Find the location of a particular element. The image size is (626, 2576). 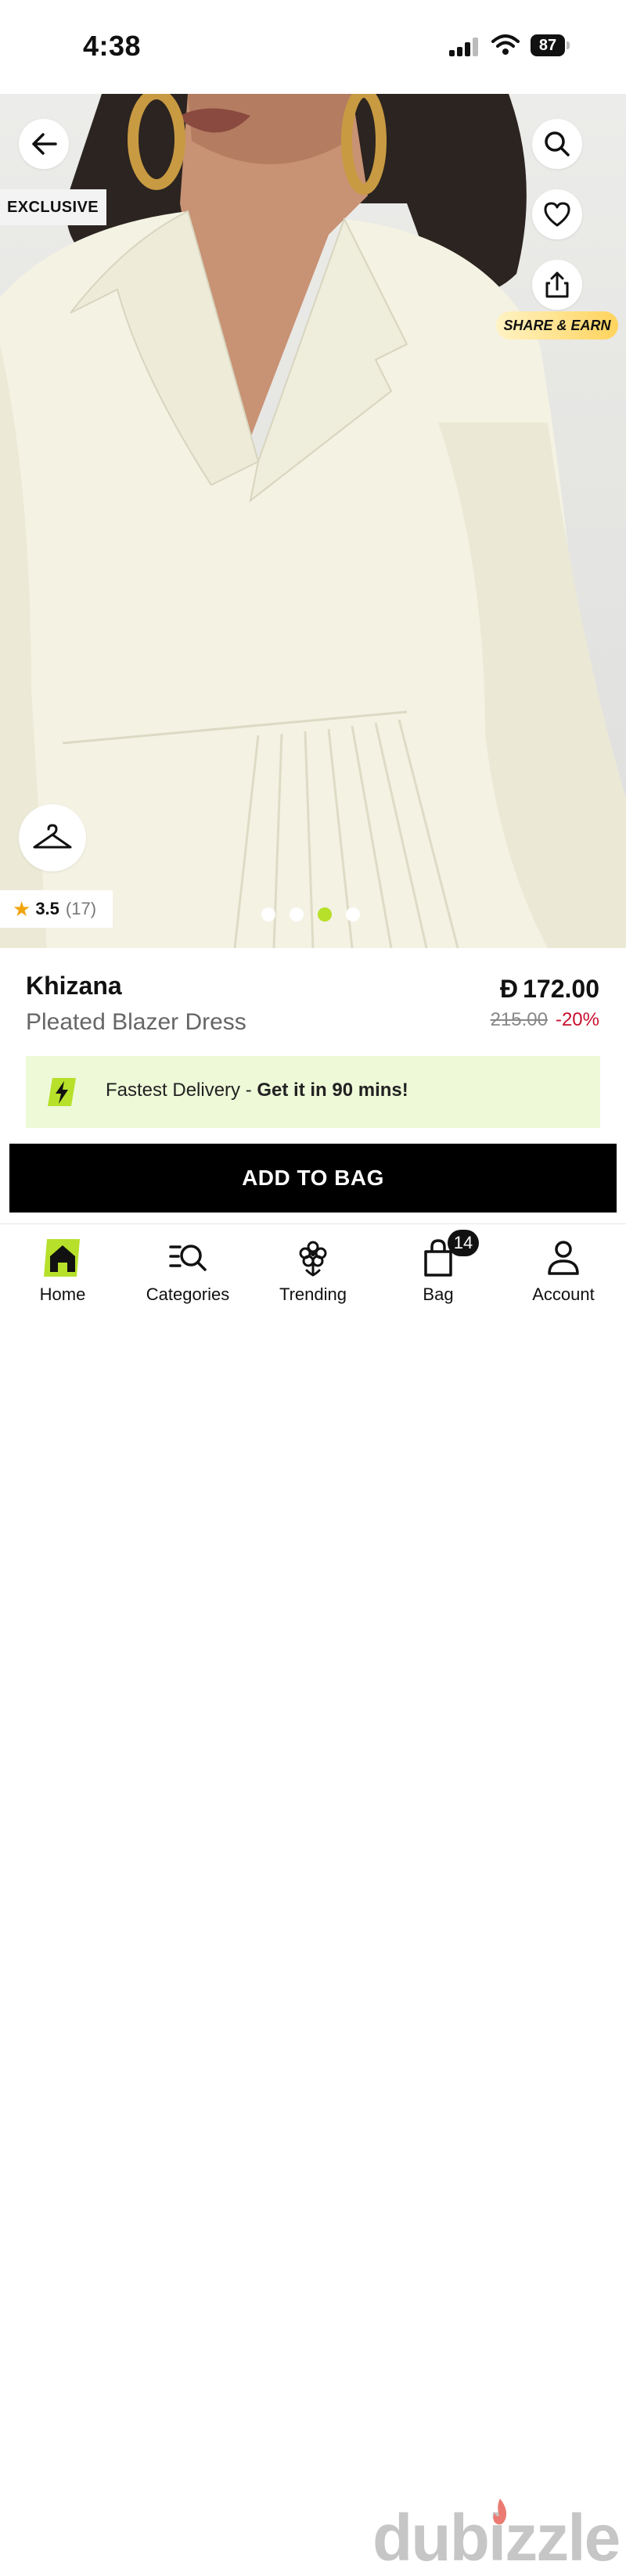

delivery-text: Fastest Delivery - Get it in 90 mins! is located at coordinates (257, 1090).